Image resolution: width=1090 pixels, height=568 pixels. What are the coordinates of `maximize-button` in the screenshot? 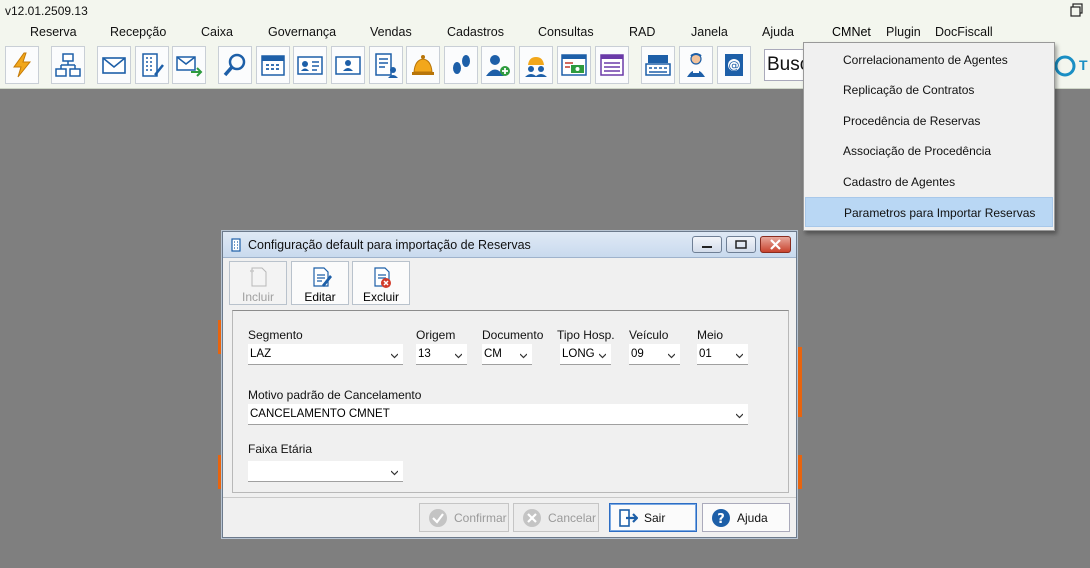 It's located at (741, 244).